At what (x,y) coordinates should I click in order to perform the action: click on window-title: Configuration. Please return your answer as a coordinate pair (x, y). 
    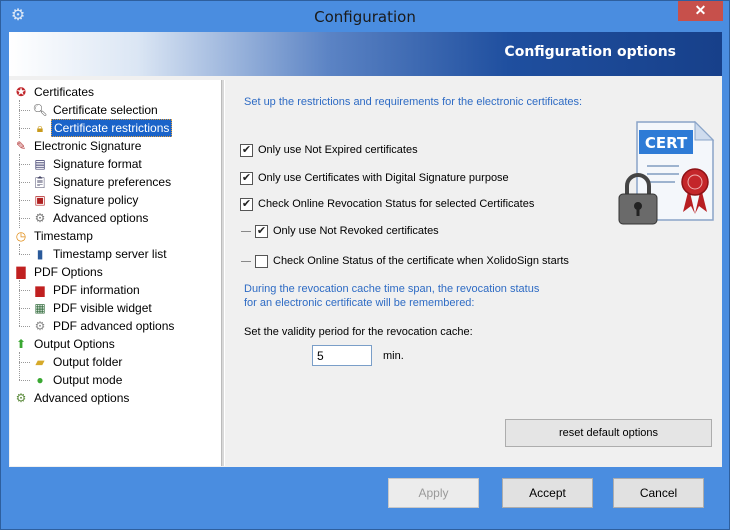
    Looking at the image, I should click on (365, 17).